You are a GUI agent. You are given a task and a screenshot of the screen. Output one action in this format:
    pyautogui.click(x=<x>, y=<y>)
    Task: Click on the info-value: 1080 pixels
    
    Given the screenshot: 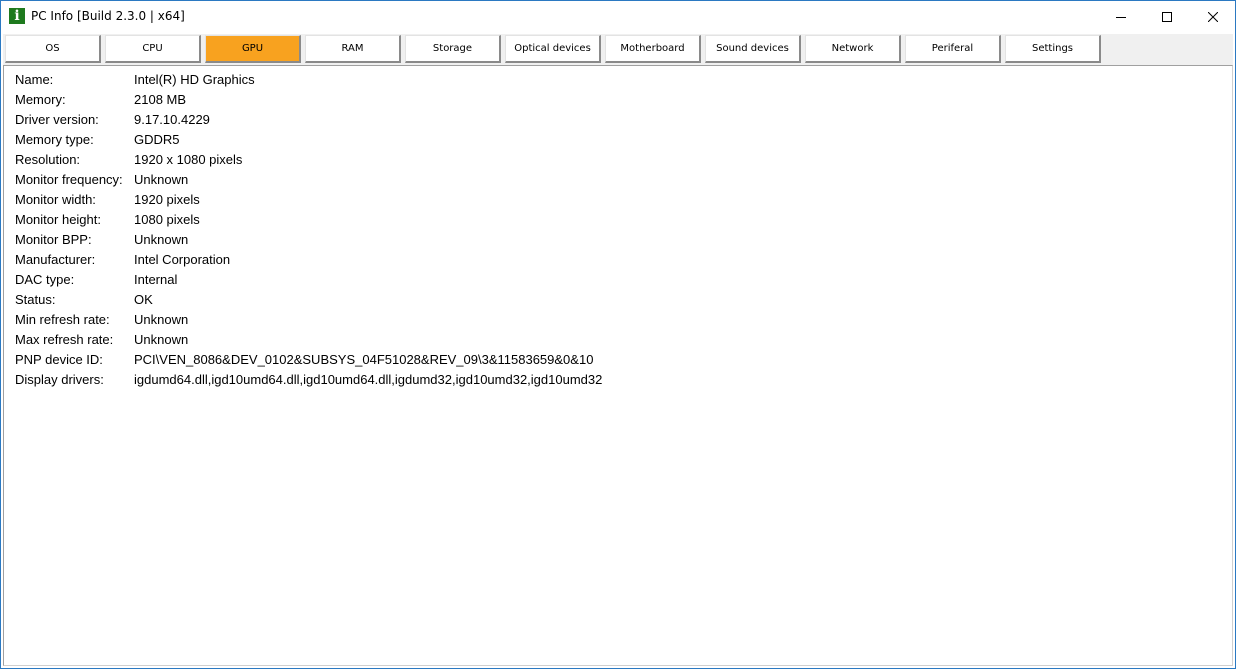 What is the action you would take?
    pyautogui.click(x=167, y=219)
    